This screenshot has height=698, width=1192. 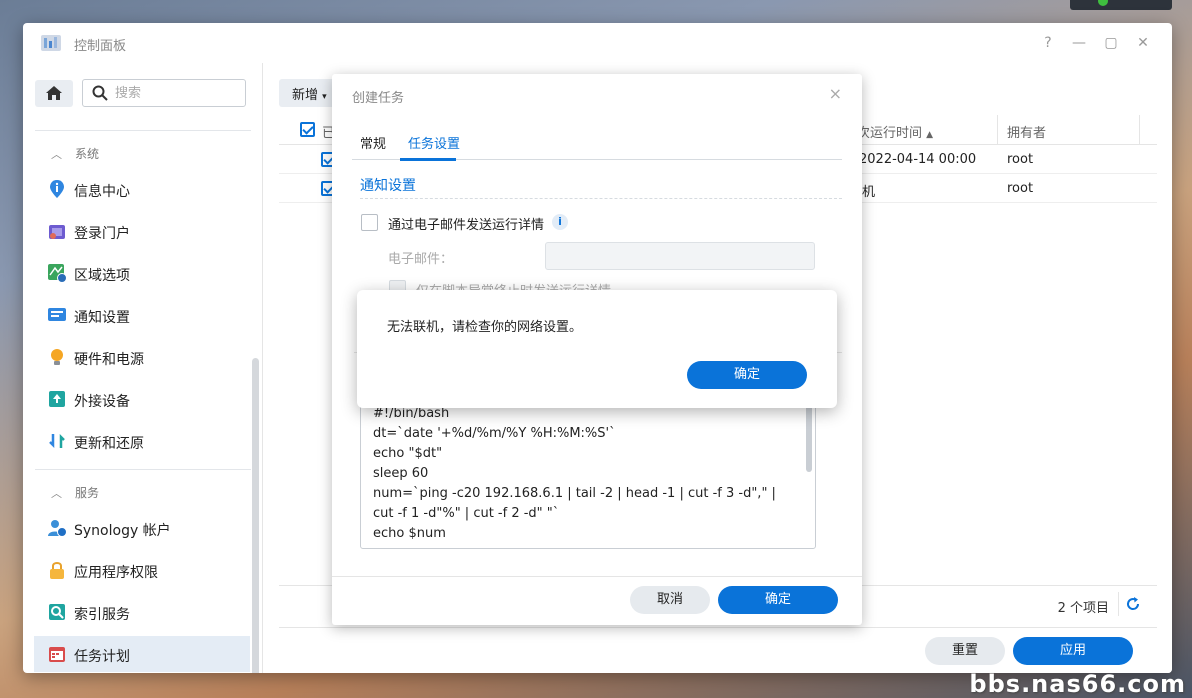 I want to click on sidebar-scrollbar, so click(x=255, y=515).